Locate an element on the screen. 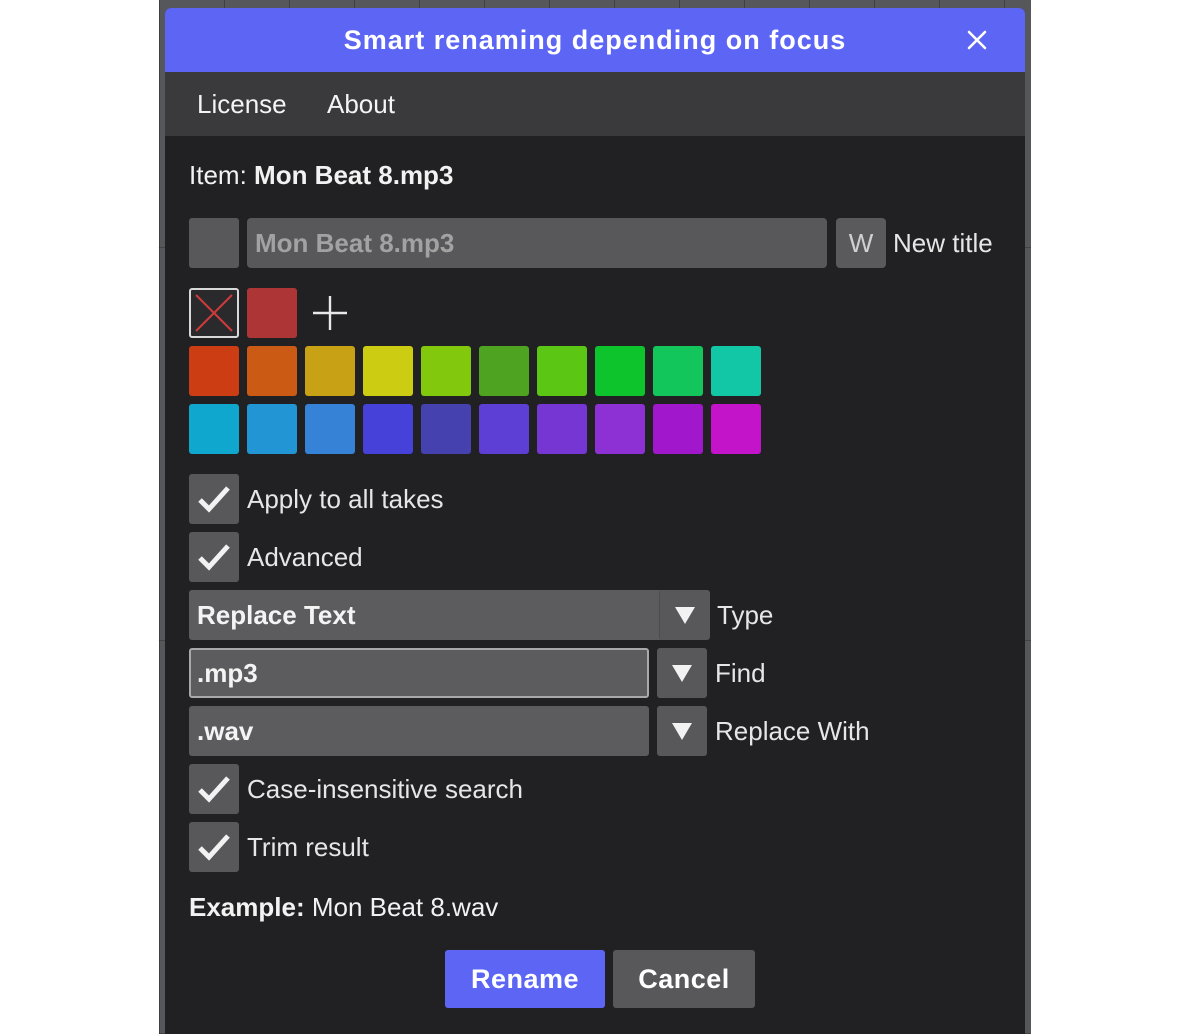 The width and height of the screenshot is (1195, 1034). item-name: Mon Beat 8.mp3 is located at coordinates (354, 175).